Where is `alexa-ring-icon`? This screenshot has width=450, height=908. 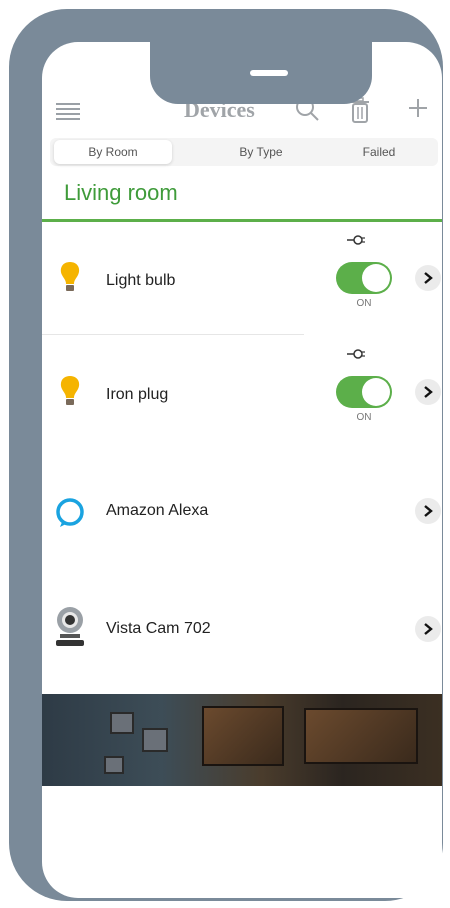 alexa-ring-icon is located at coordinates (69, 514).